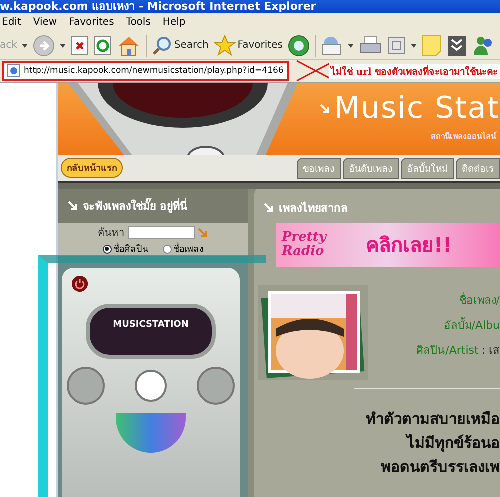  I want to click on address-field: http://music.kapook.com/newmusicstation/play.php?id=4166, so click(145, 71).